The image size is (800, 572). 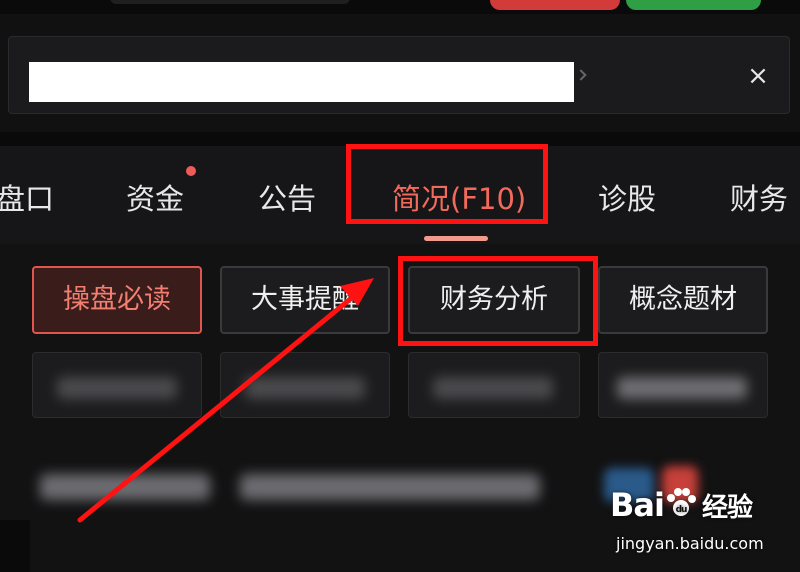 I want to click on sub-tab-gainian-ticai: 概念题材, so click(x=683, y=300).